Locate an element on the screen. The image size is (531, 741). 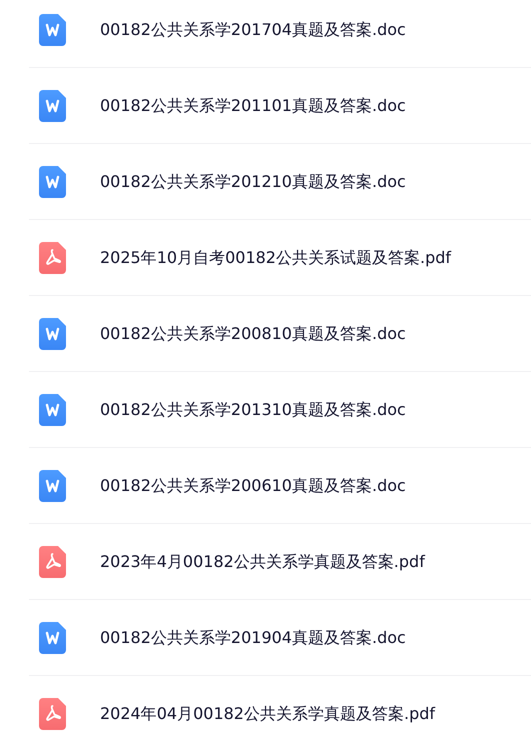
file-name: 2025年10月自考00182公共关系试题及答案.pdf is located at coordinates (276, 258).